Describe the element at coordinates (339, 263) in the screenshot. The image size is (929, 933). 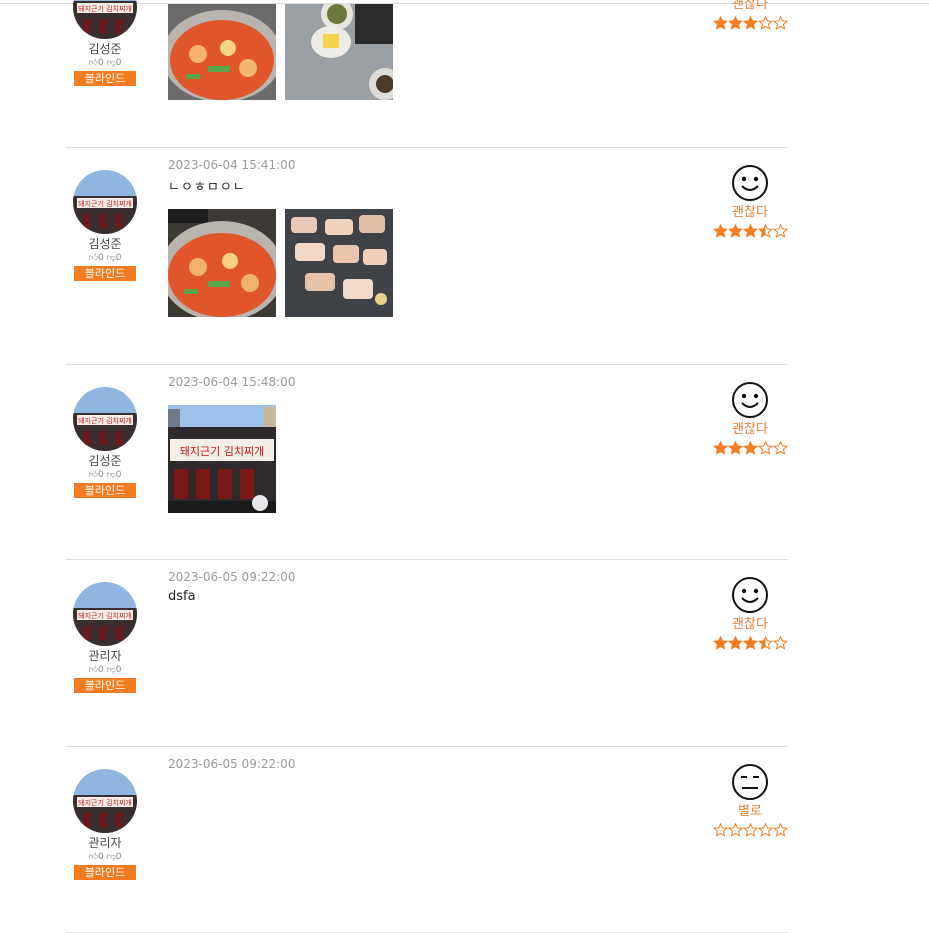
I see `grilled-pork-photo` at that location.